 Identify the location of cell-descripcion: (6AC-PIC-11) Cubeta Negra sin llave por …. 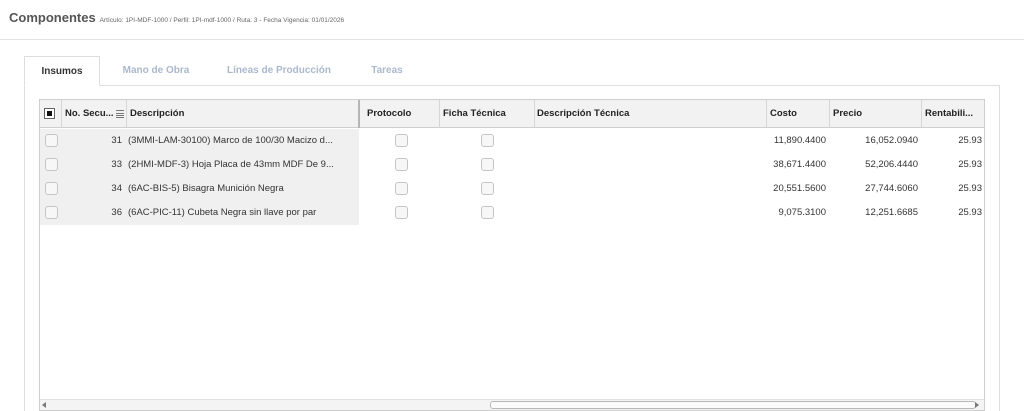
(222, 212).